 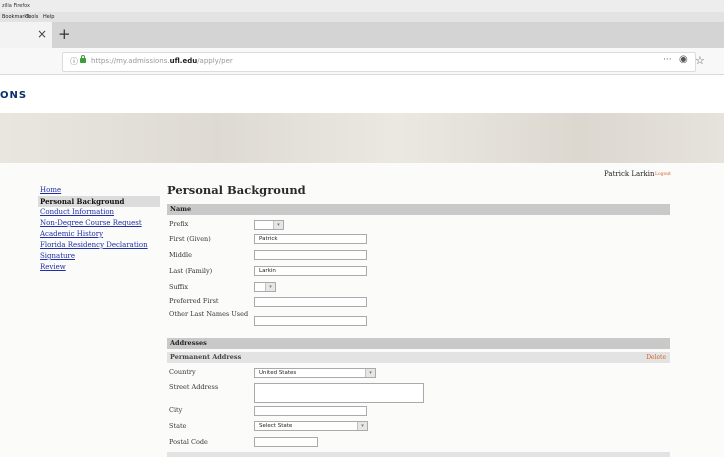 What do you see at coordinates (16, 6) in the screenshot?
I see `window-title: zilla Firefox` at bounding box center [16, 6].